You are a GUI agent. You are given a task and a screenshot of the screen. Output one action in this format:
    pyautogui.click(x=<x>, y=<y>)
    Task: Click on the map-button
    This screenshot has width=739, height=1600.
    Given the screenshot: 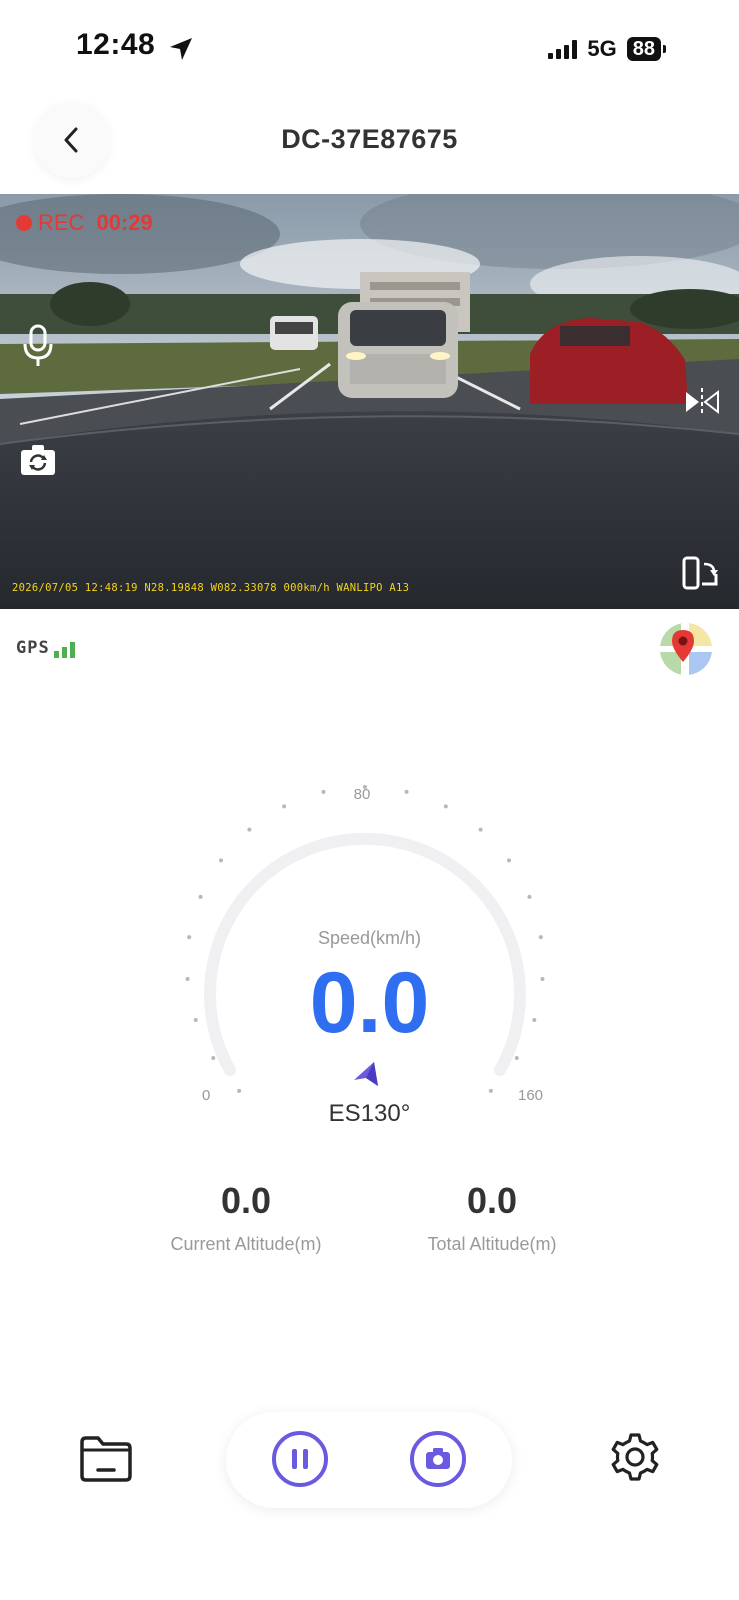 What is the action you would take?
    pyautogui.click(x=686, y=649)
    